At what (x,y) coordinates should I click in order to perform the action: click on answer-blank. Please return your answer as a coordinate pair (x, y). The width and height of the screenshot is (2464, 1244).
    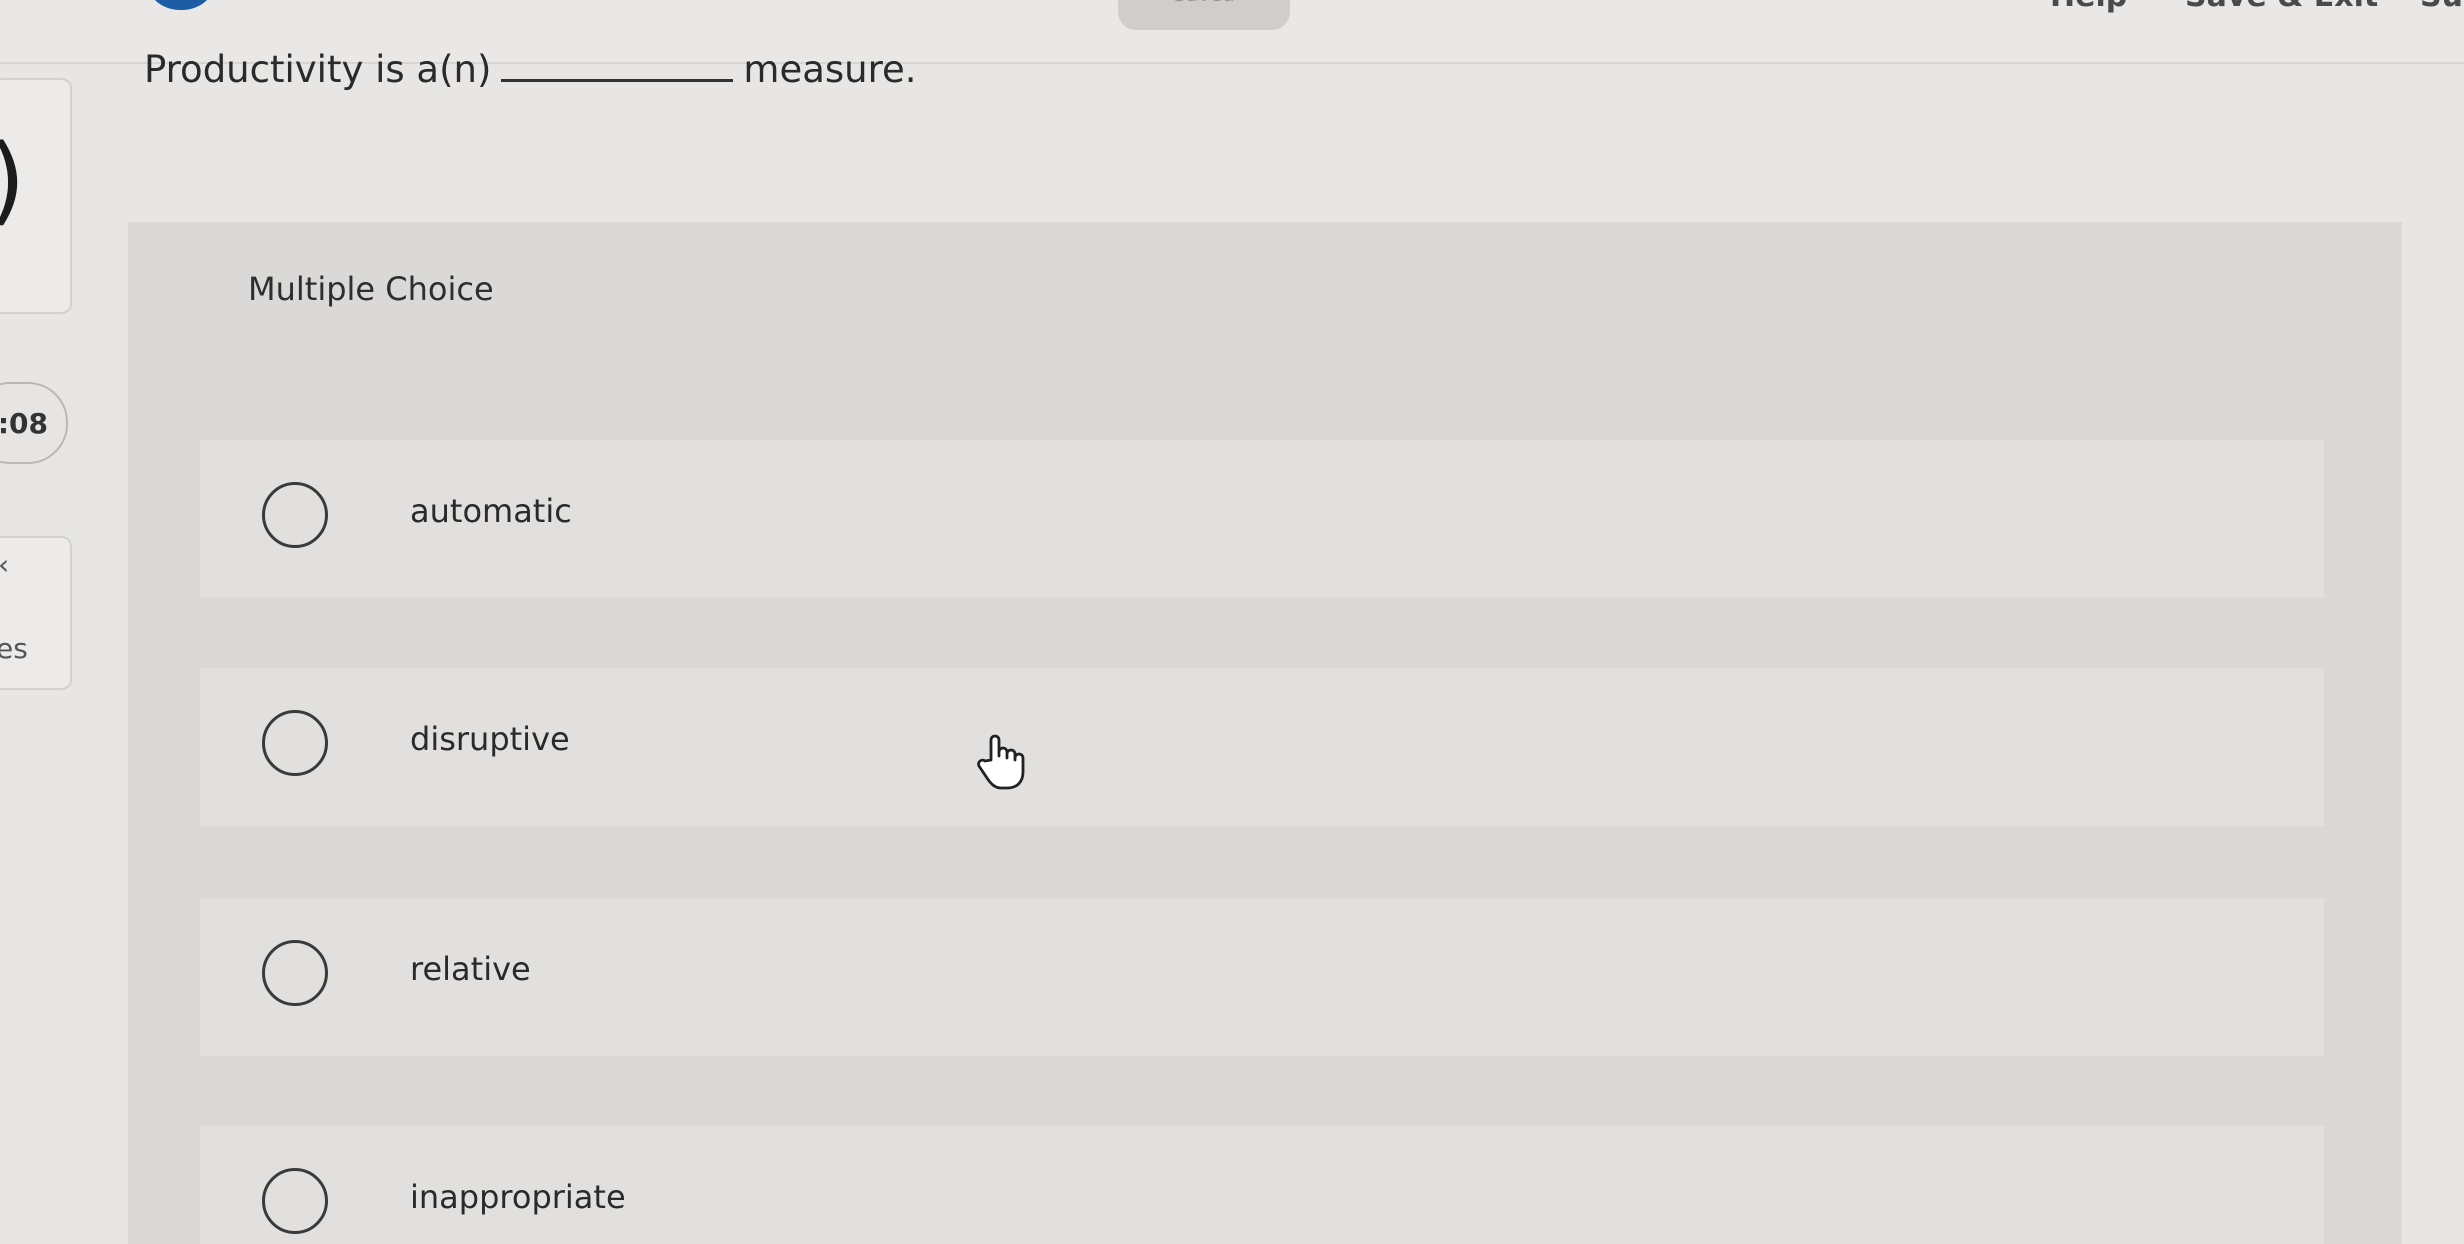
    Looking at the image, I should click on (617, 65).